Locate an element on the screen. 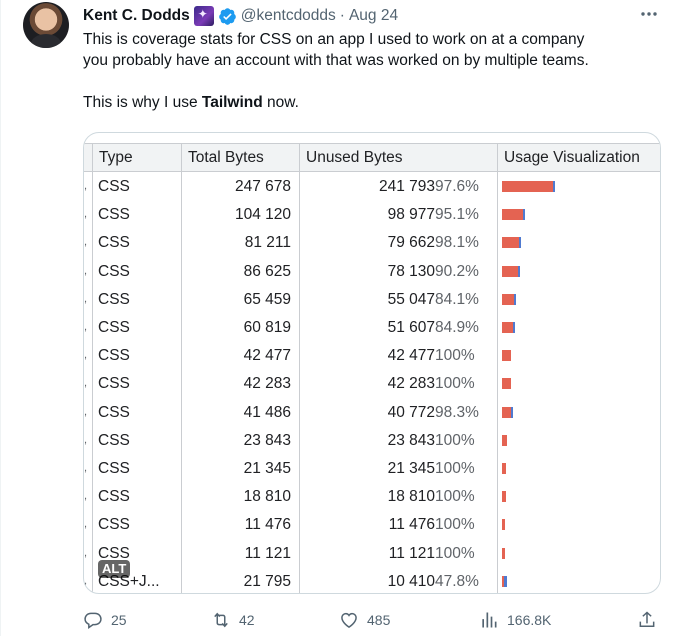 This screenshot has height=636, width=679. avatar-shirt is located at coordinates (46, 41).